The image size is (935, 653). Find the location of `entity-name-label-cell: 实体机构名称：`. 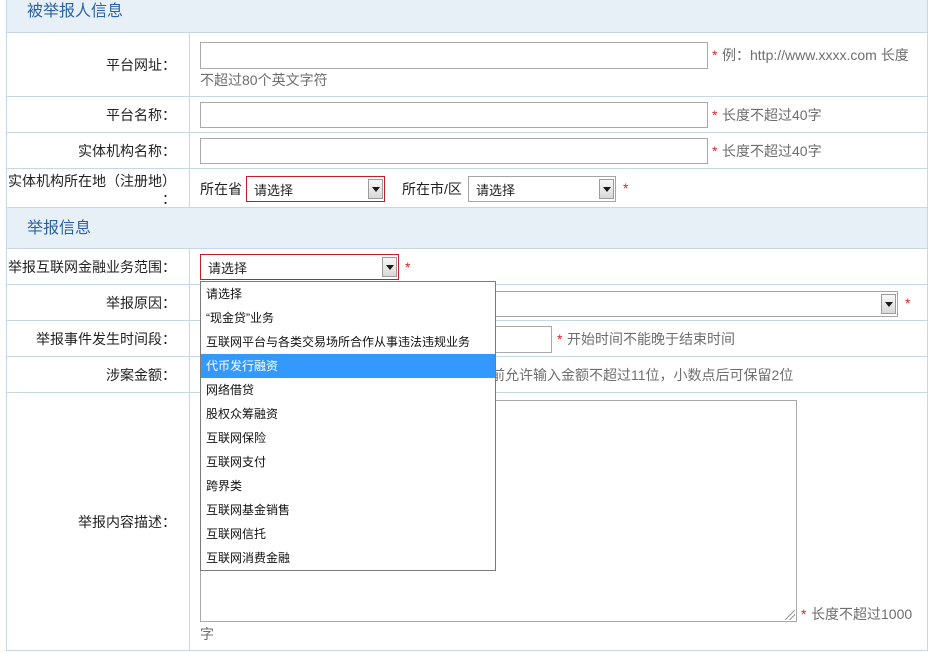

entity-name-label-cell: 实体机构名称： is located at coordinates (98, 150).